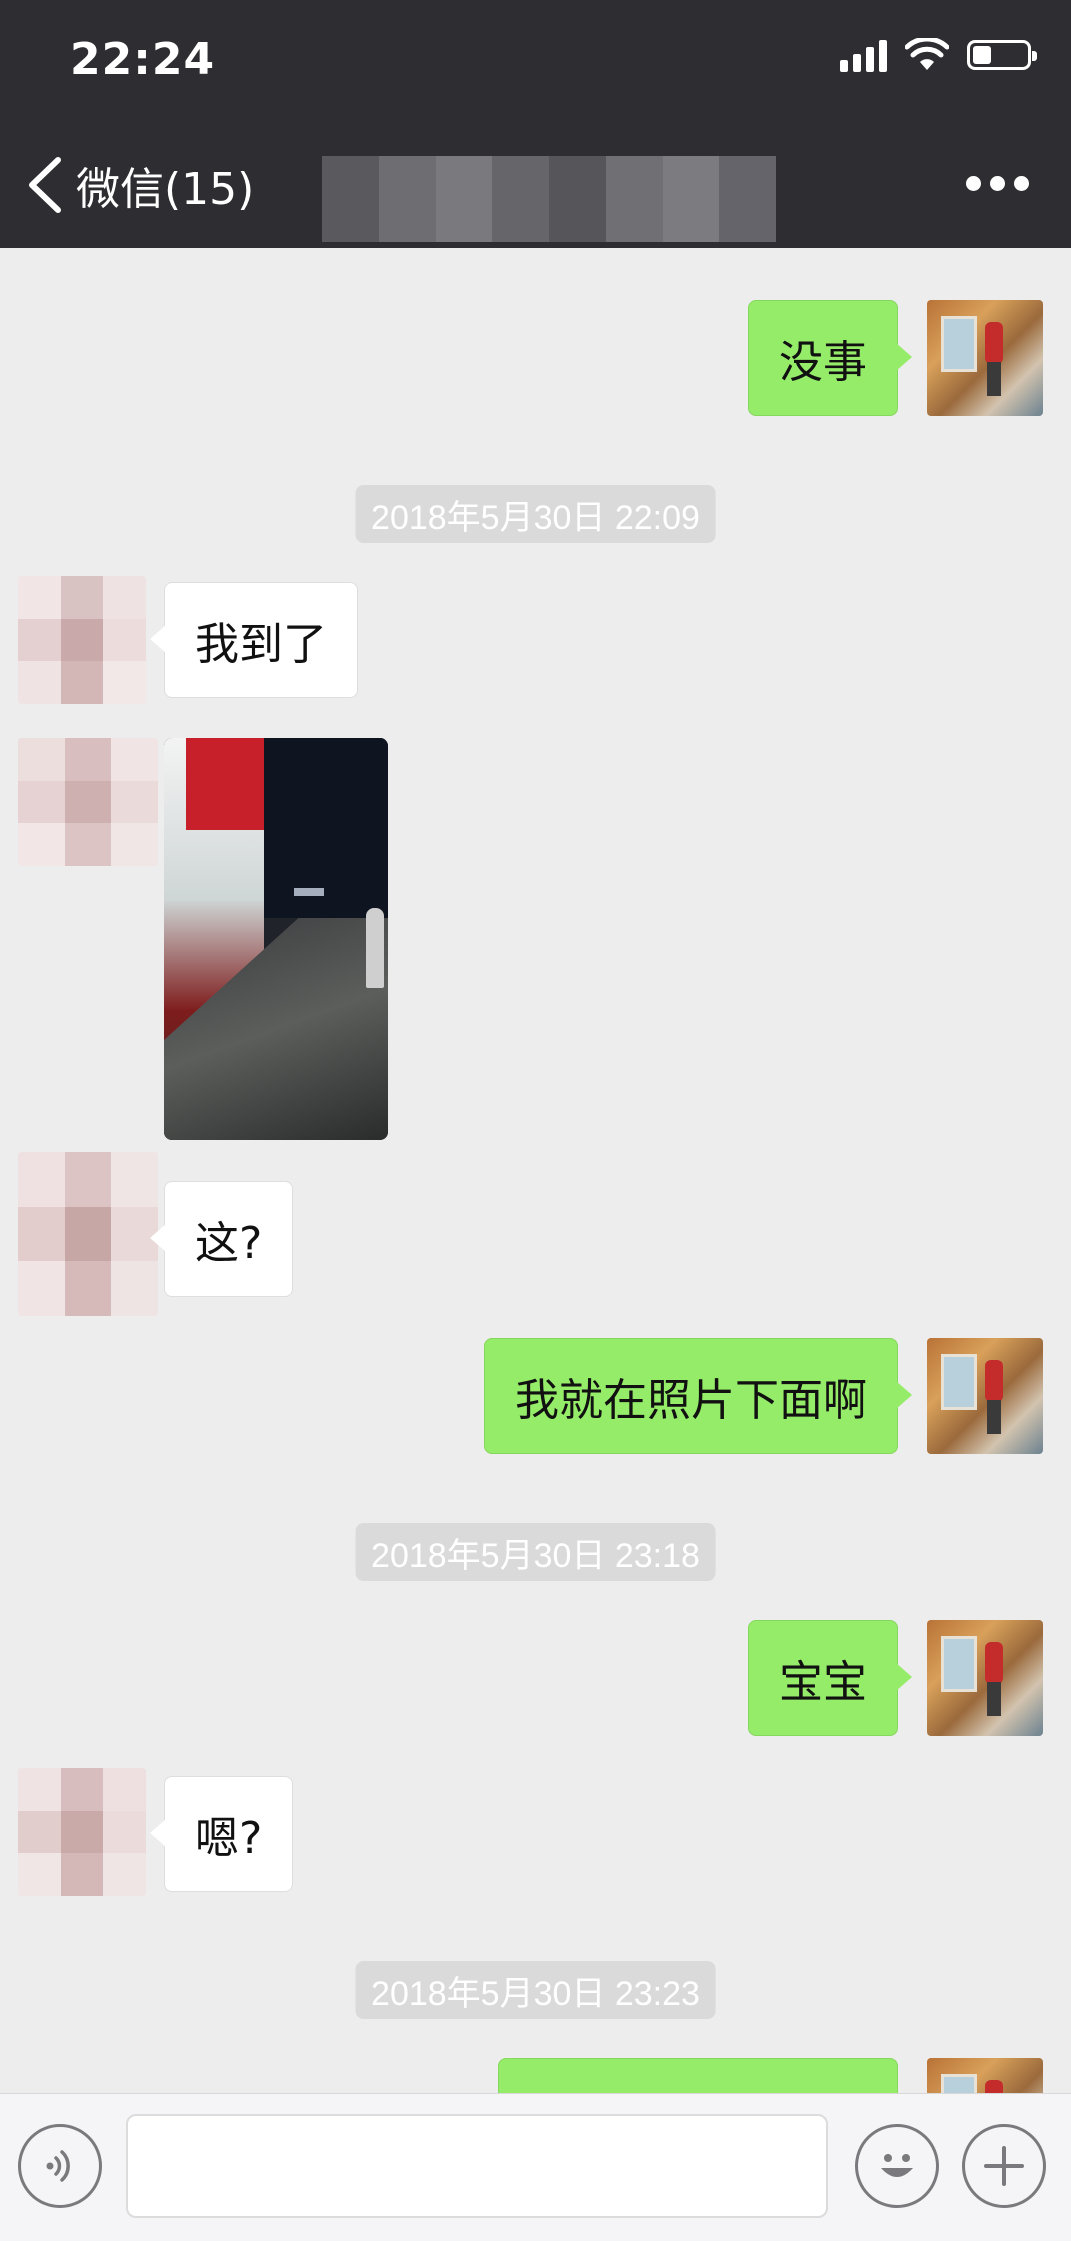  Describe the element at coordinates (698, 1396) in the screenshot. I see `message-bubble-outgoing: 我就在照片下面啊` at that location.